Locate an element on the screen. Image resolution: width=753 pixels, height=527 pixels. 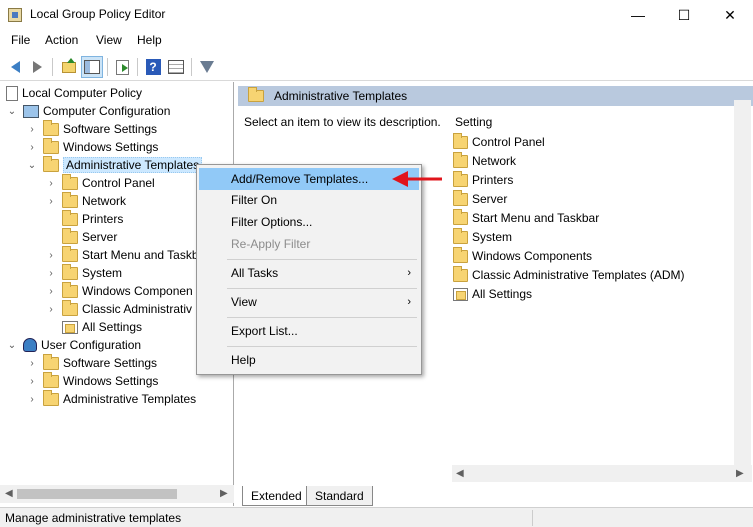
forward-button is located at coordinates (37, 67).